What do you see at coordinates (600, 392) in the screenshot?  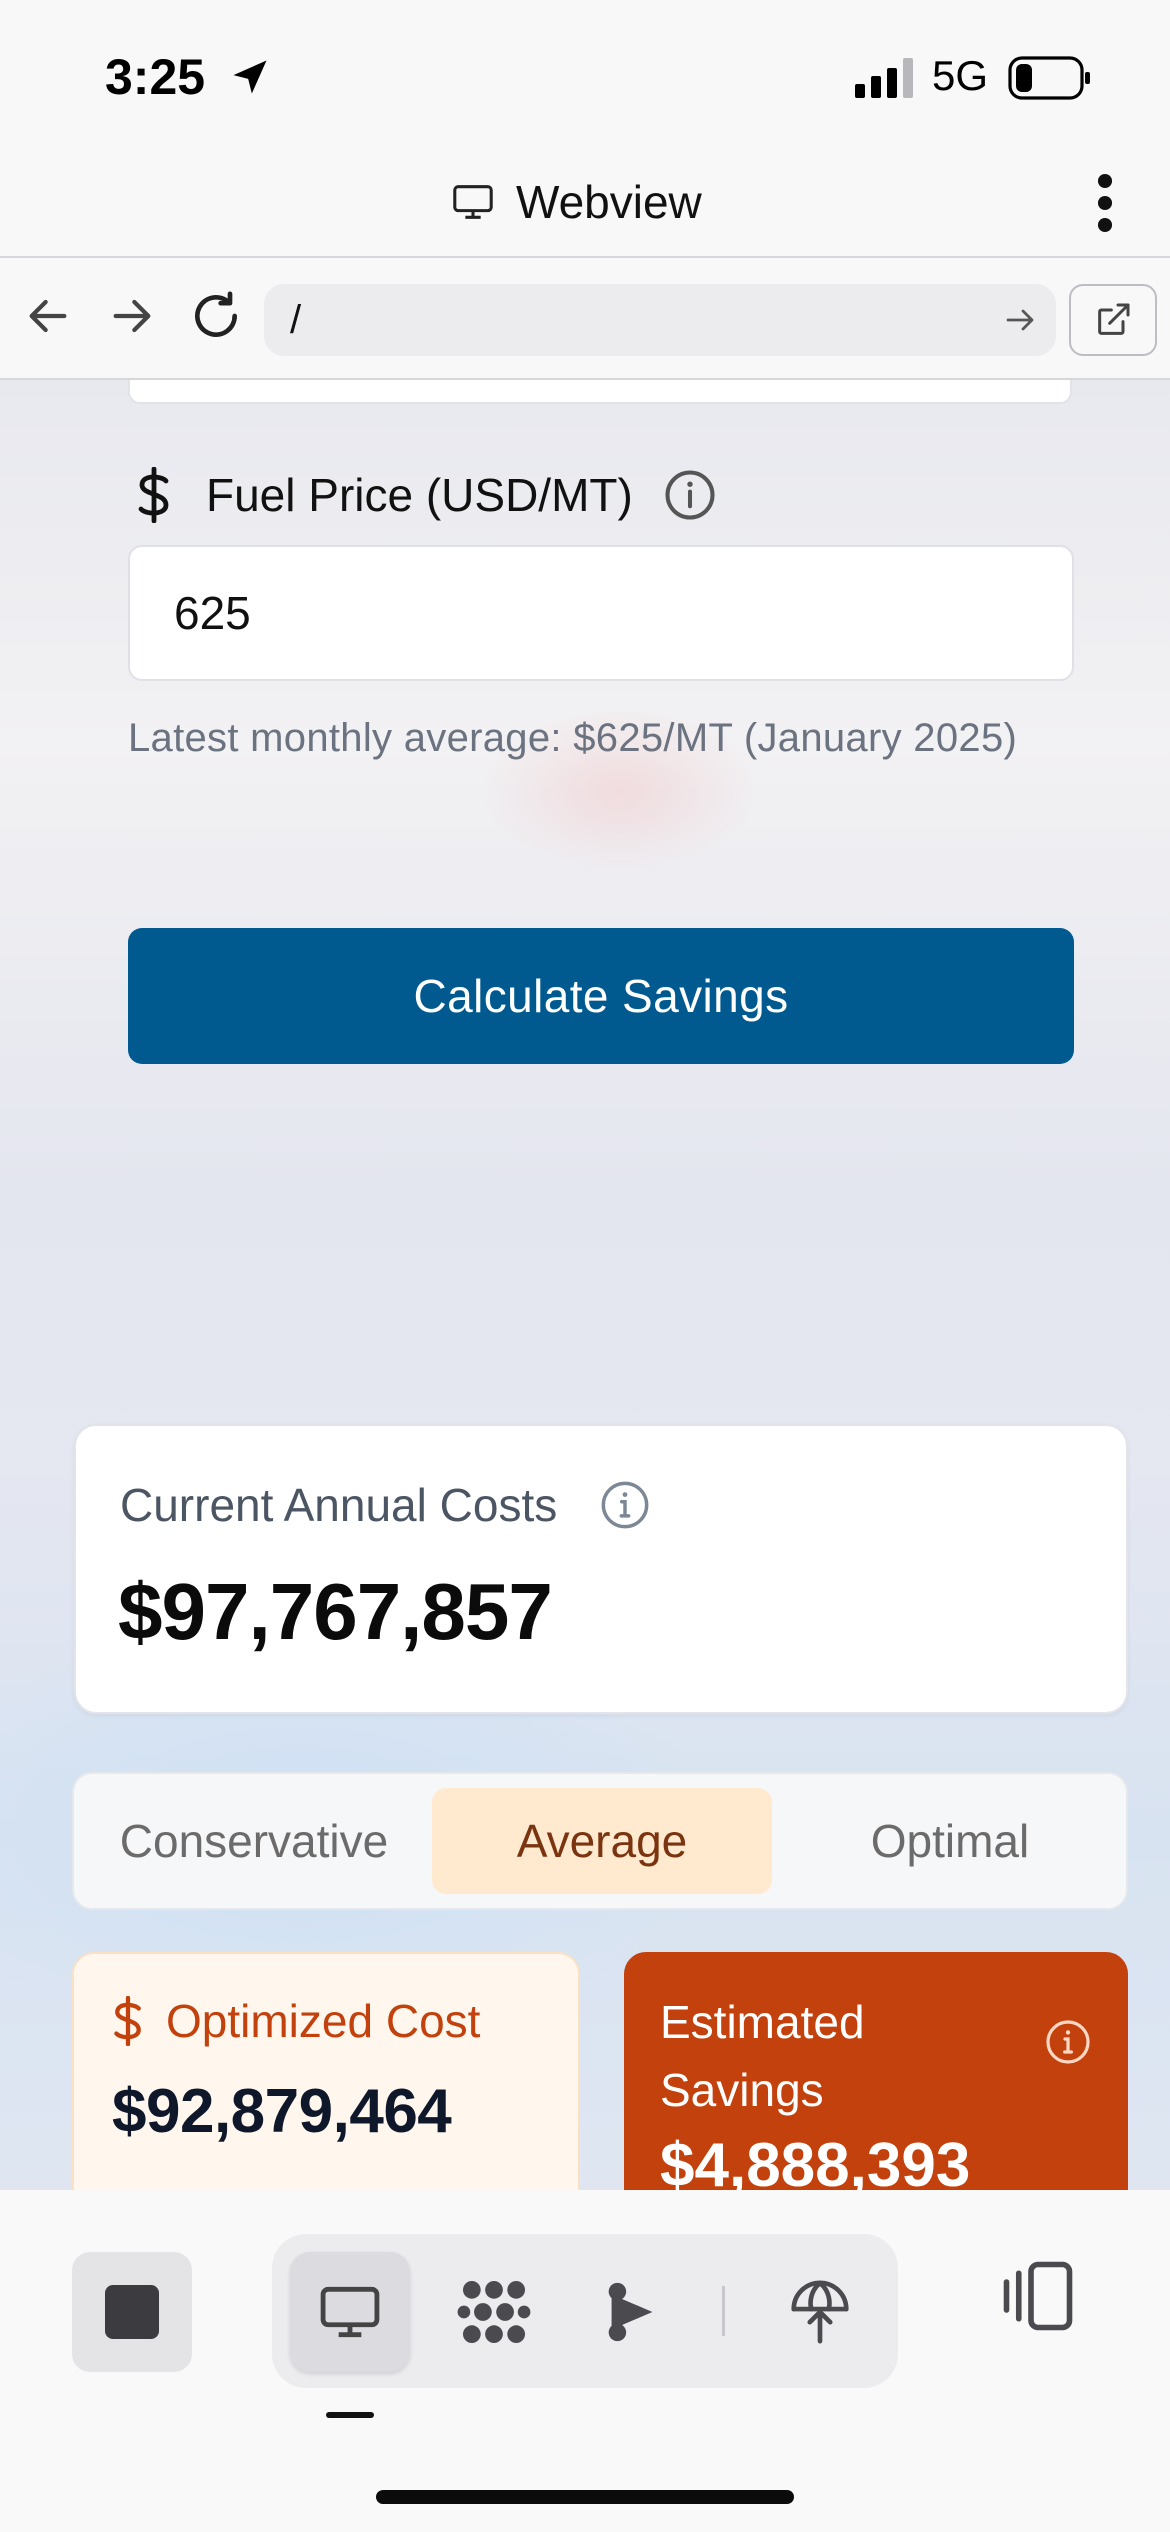 I see `previous-input-field` at bounding box center [600, 392].